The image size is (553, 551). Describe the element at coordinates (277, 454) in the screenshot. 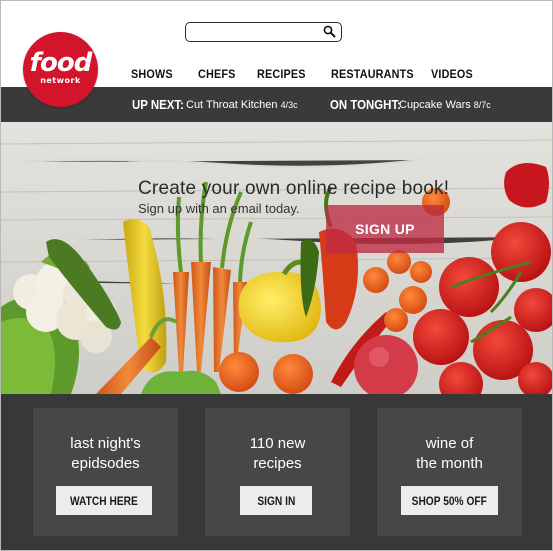

I see `promo-card-text: 110 new recipes` at that location.